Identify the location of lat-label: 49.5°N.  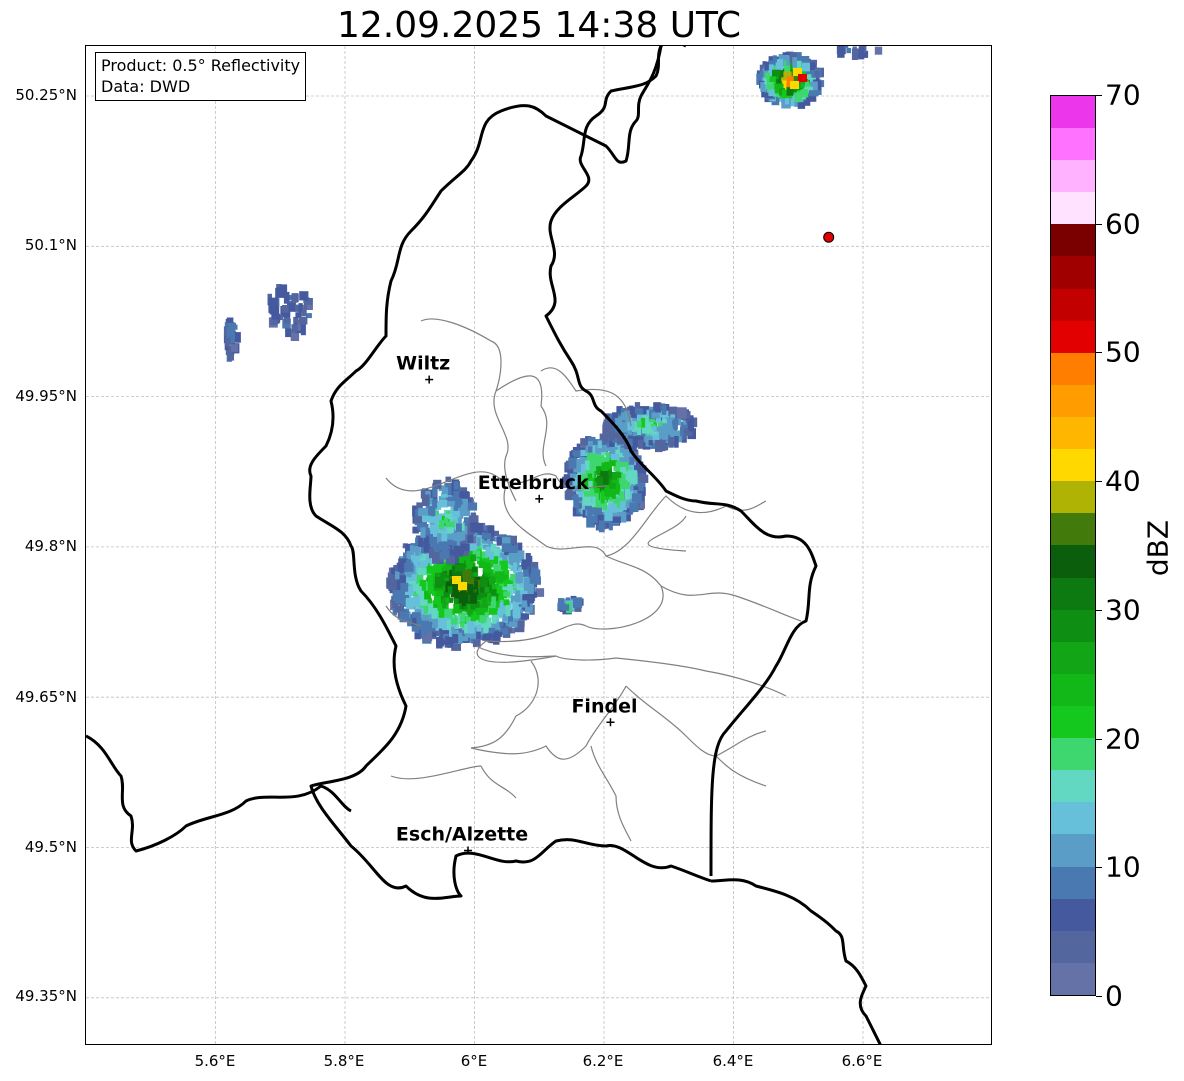
(50, 847).